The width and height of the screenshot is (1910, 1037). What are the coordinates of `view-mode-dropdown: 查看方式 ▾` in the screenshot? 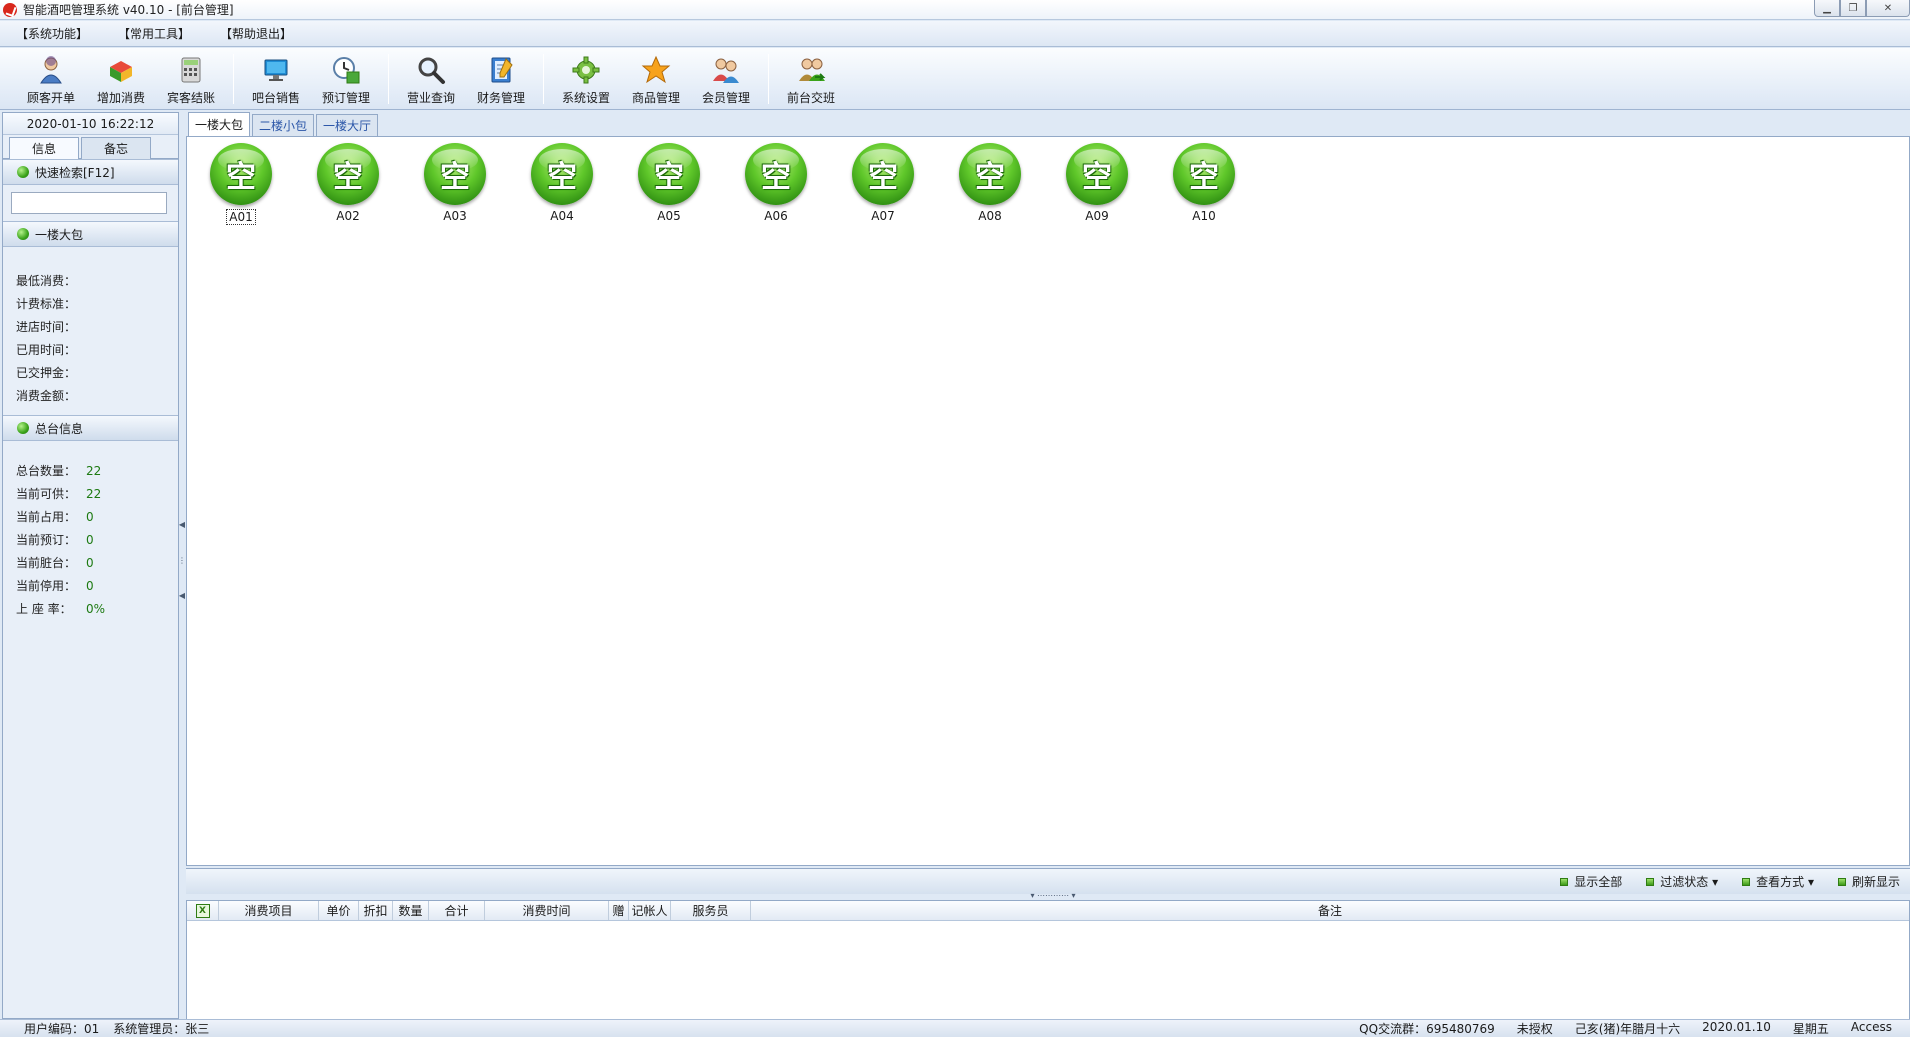 It's located at (1778, 881).